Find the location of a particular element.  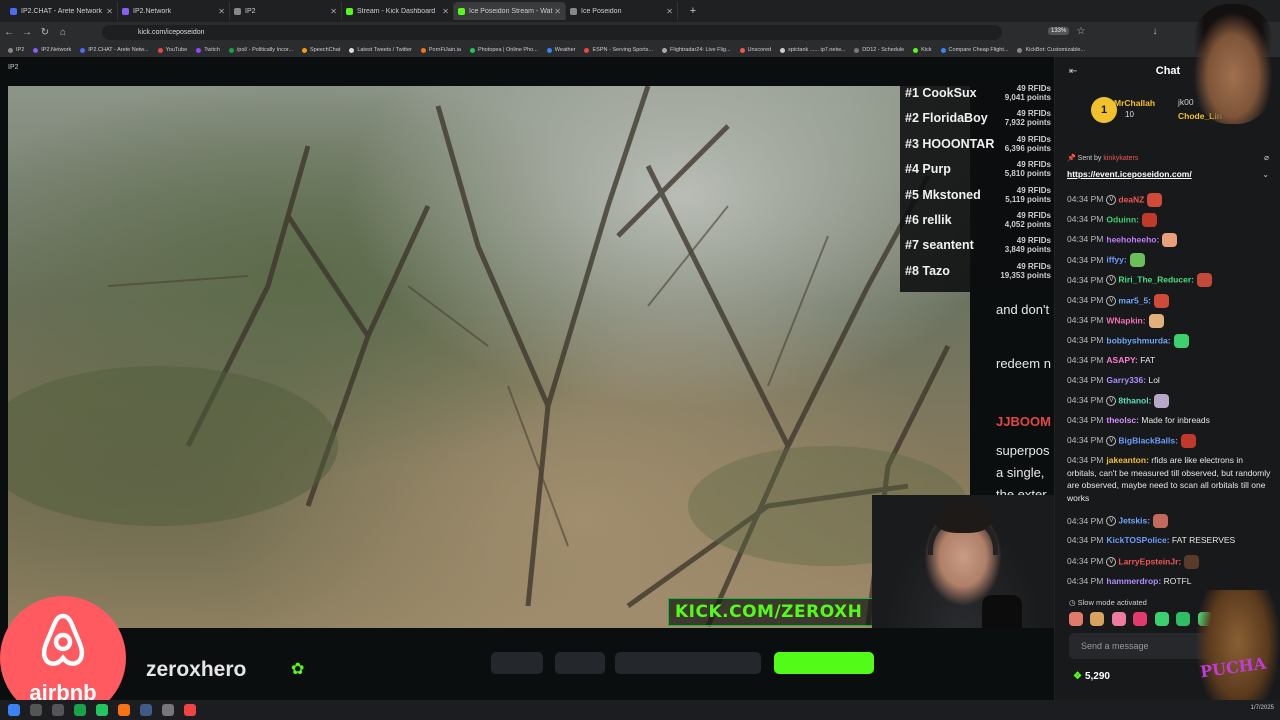

bookmark-item: IP2.Network is located at coordinates (52, 50).